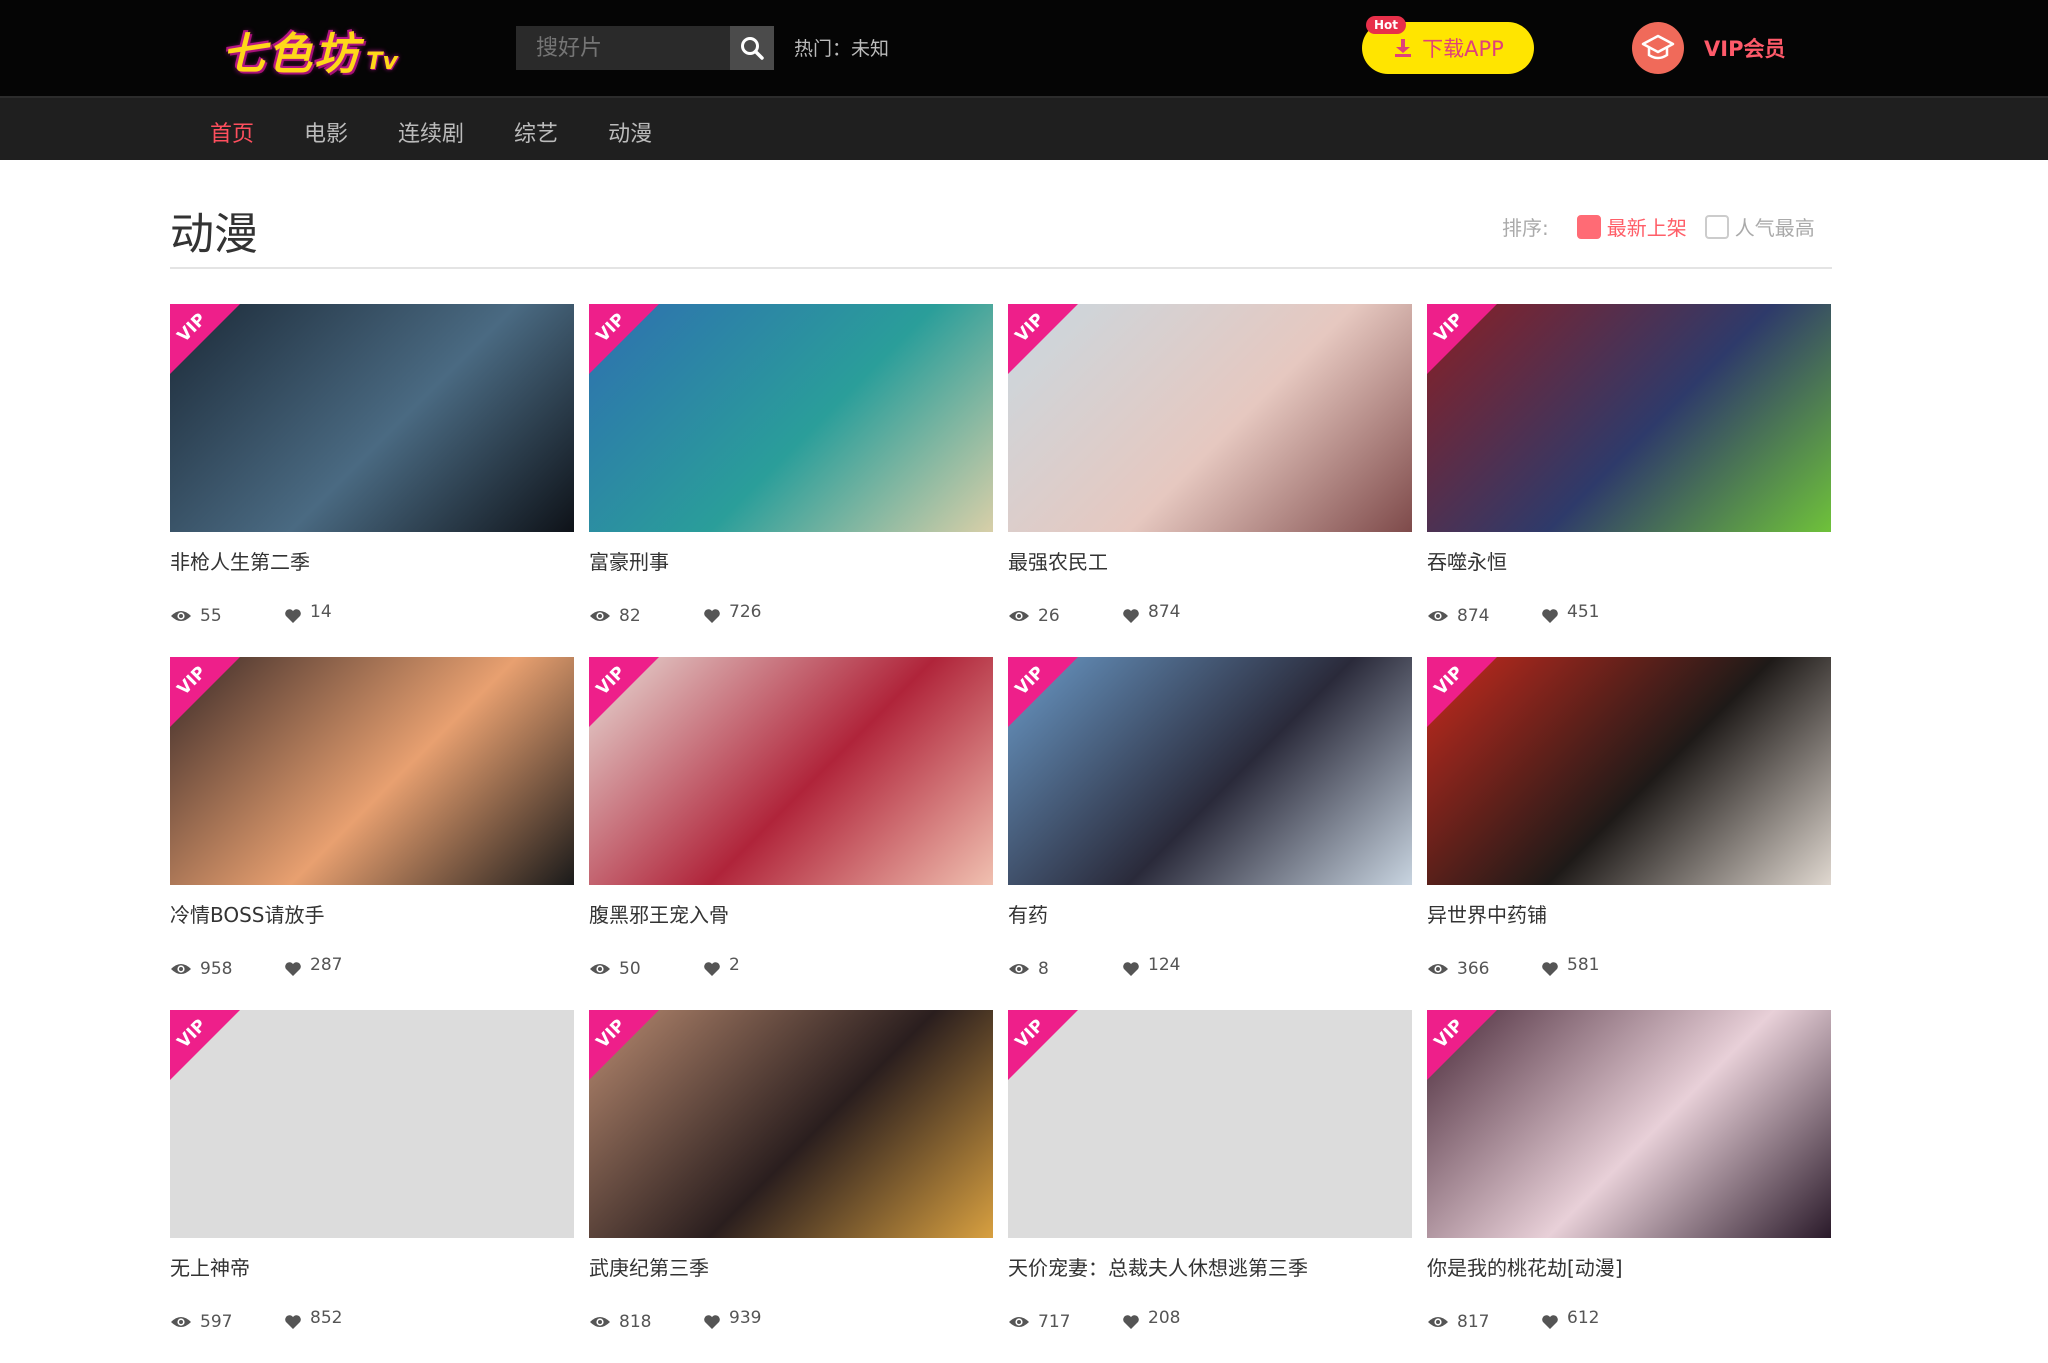 This screenshot has width=2048, height=1363. Describe the element at coordinates (1386, 25) in the screenshot. I see `hot-badge: Hot` at that location.